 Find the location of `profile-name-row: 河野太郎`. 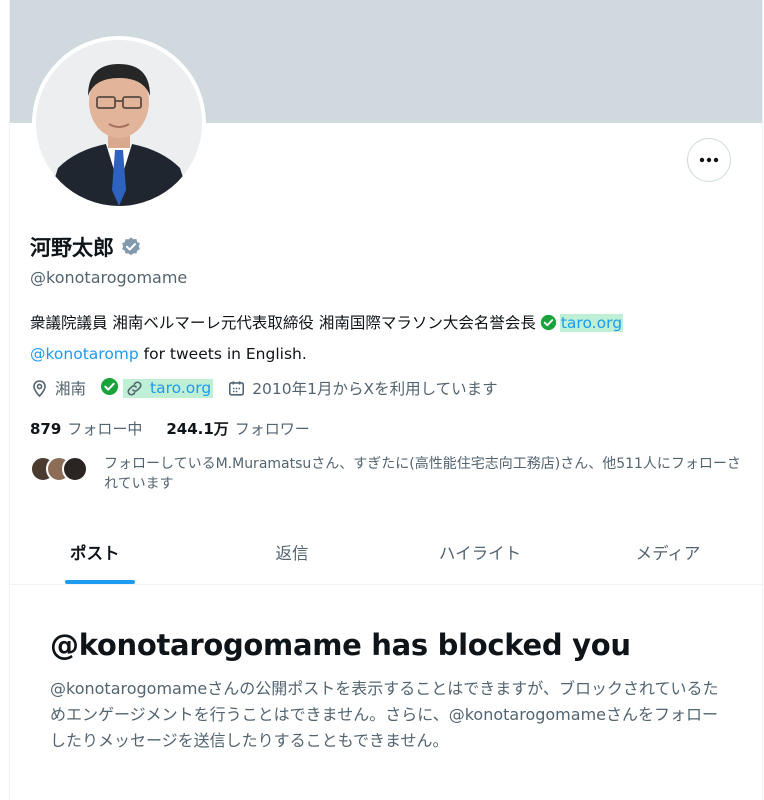

profile-name-row: 河野太郎 is located at coordinates (86, 247).